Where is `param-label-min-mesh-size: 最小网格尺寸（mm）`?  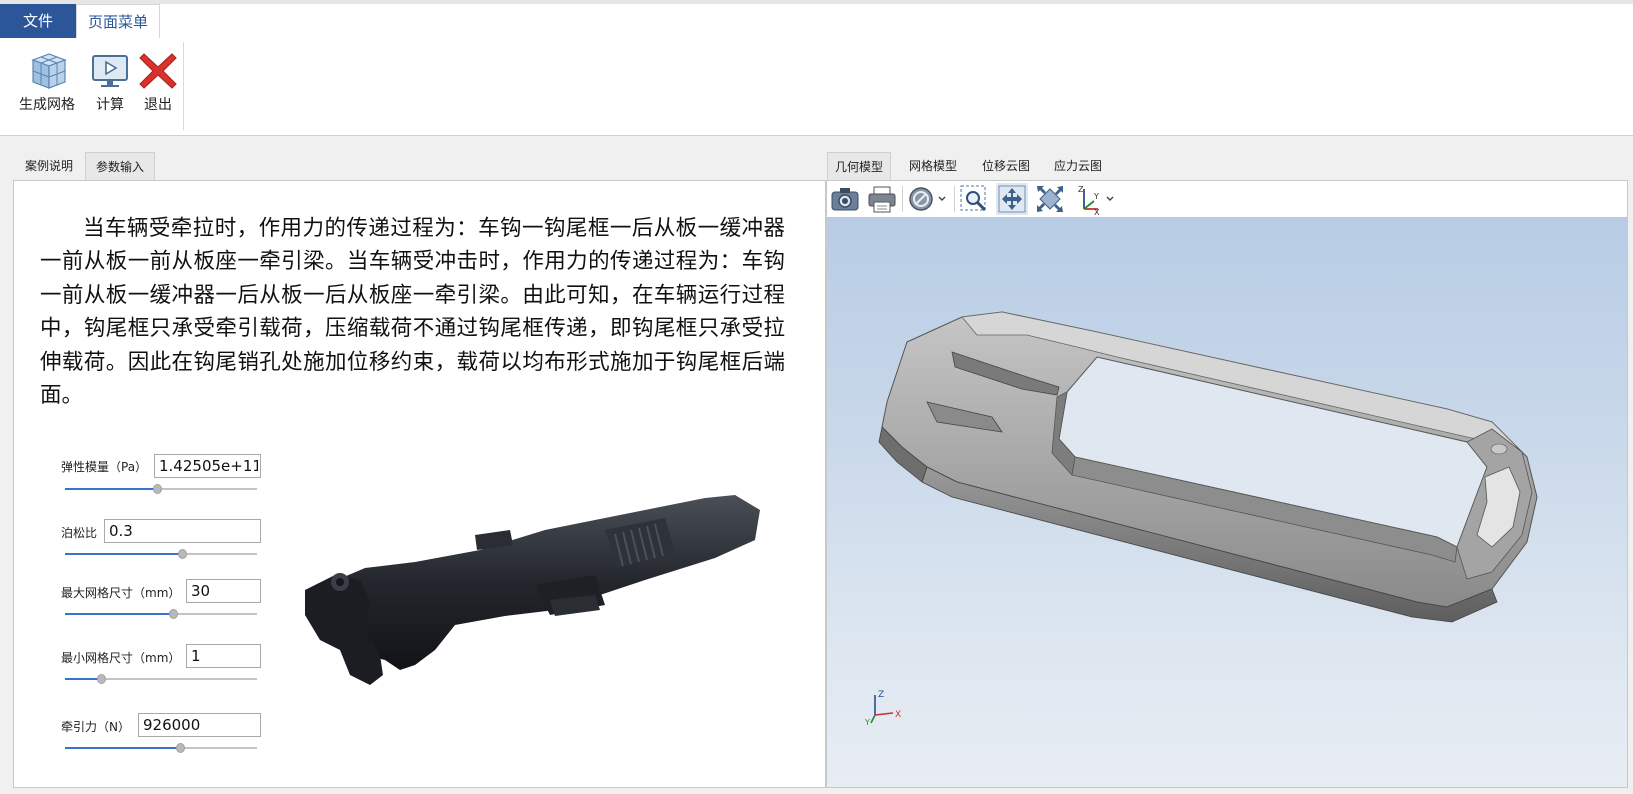
param-label-min-mesh-size: 最小网格尺寸（mm） is located at coordinates (121, 658).